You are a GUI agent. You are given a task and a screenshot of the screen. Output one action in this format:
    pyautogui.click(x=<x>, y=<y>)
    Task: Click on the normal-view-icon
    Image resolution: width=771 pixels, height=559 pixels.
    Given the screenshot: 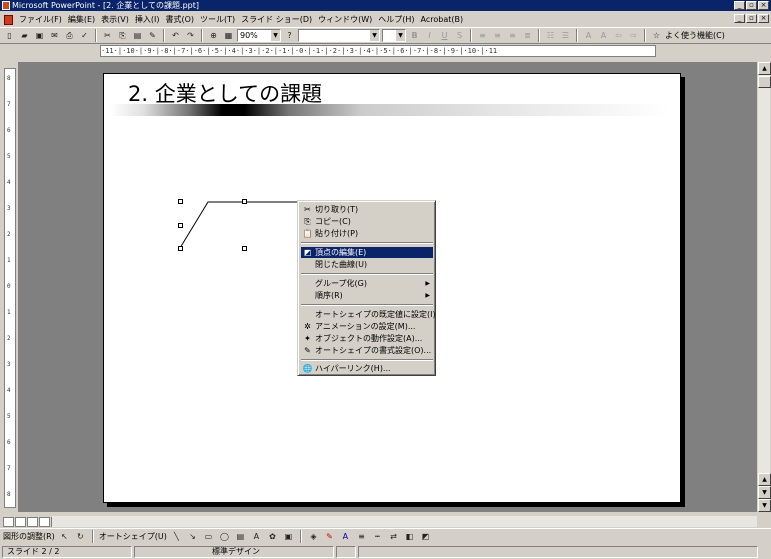 What is the action you would take?
    pyautogui.click(x=8, y=521)
    